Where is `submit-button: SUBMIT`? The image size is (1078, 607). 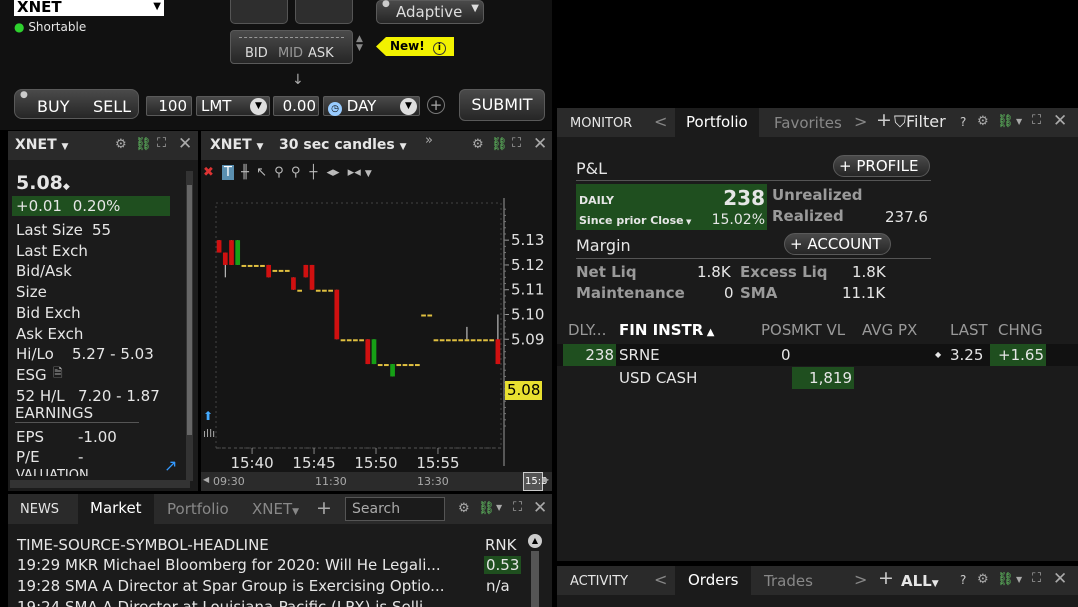
submit-button: SUBMIT is located at coordinates (502, 105).